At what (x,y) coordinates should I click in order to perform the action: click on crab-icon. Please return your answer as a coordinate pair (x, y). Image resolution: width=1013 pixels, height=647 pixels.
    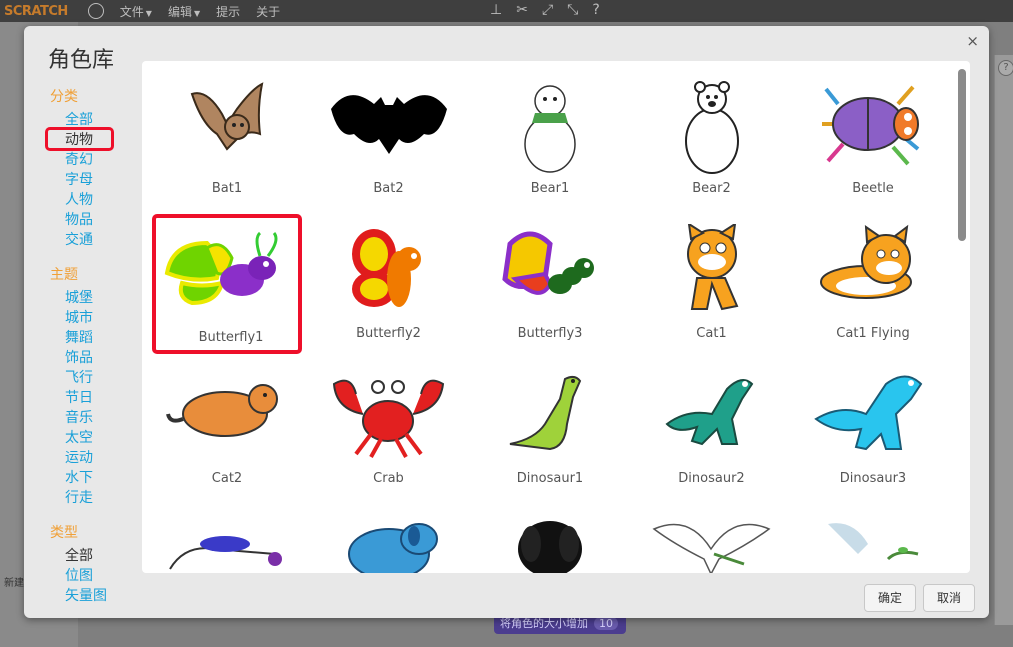
    Looking at the image, I should click on (389, 414).